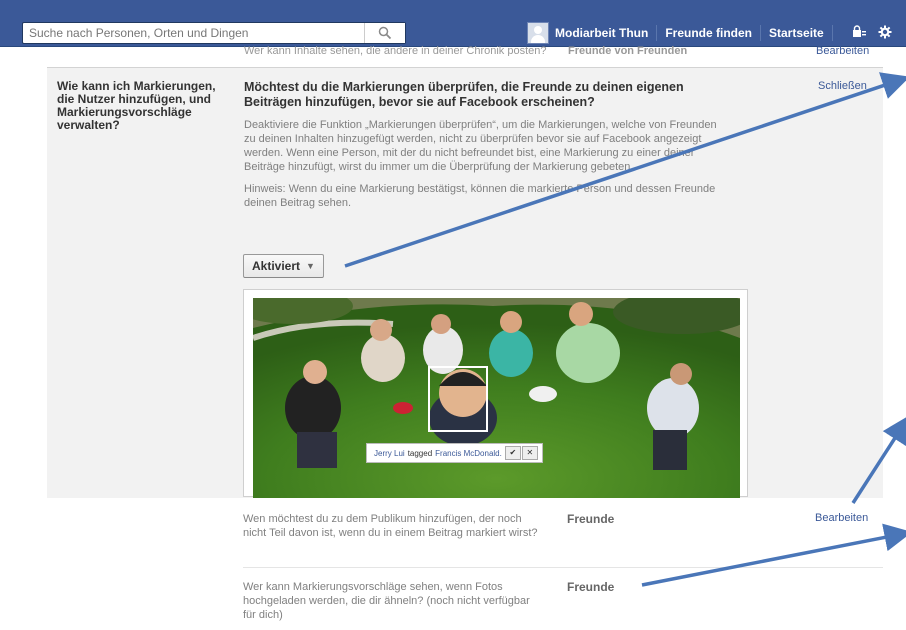 Image resolution: width=906 pixels, height=630 pixels. I want to click on nav-icons, so click(872, 32).